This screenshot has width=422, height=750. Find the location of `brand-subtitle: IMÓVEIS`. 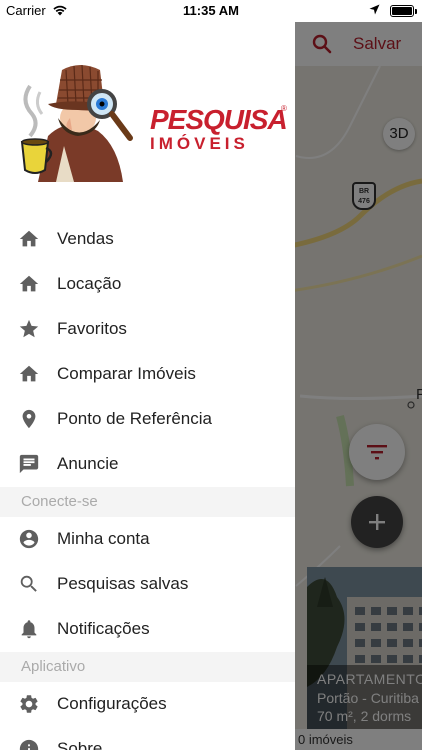

brand-subtitle: IMÓVEIS is located at coordinates (199, 143).